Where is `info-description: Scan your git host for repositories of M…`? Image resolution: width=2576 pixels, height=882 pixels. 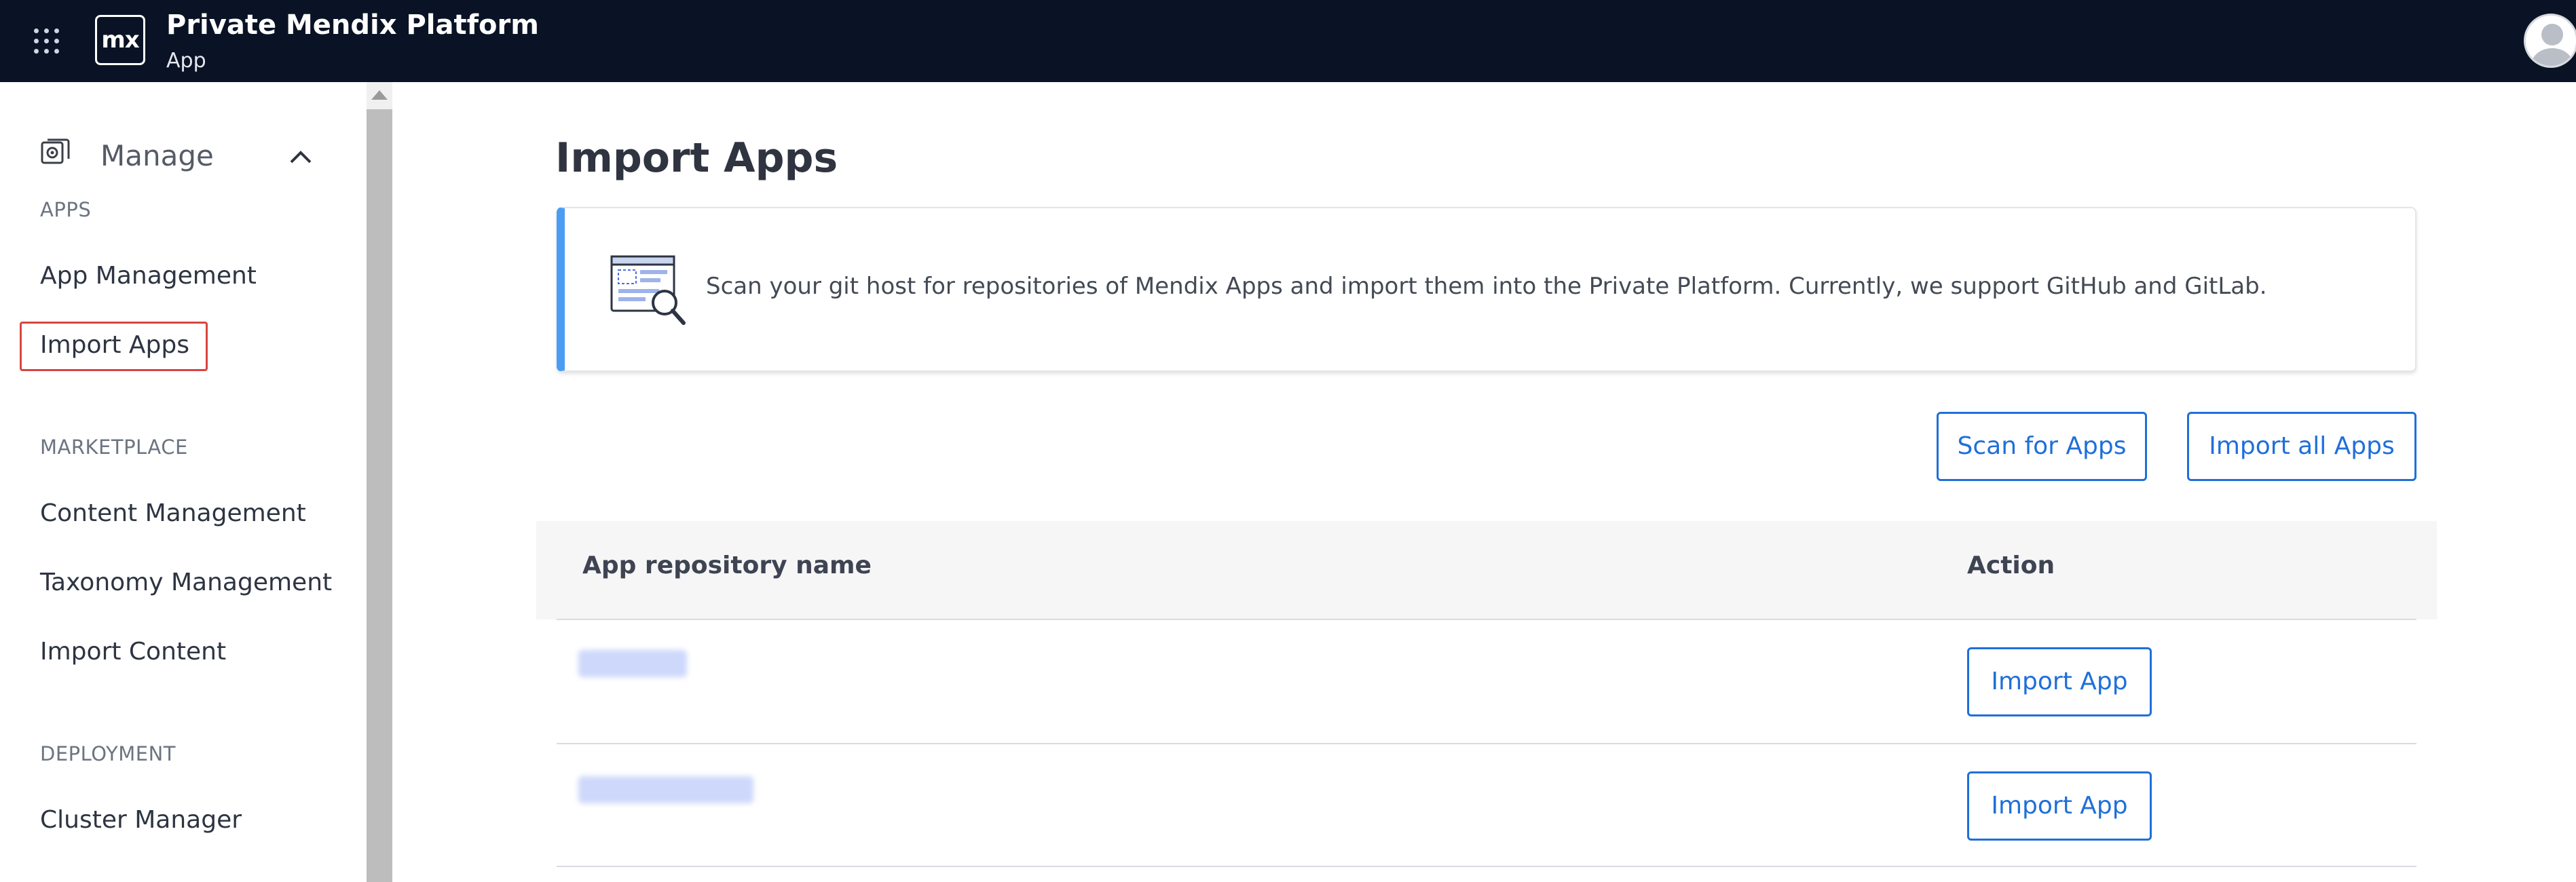 info-description: Scan your git host for repositories of M… is located at coordinates (1487, 286).